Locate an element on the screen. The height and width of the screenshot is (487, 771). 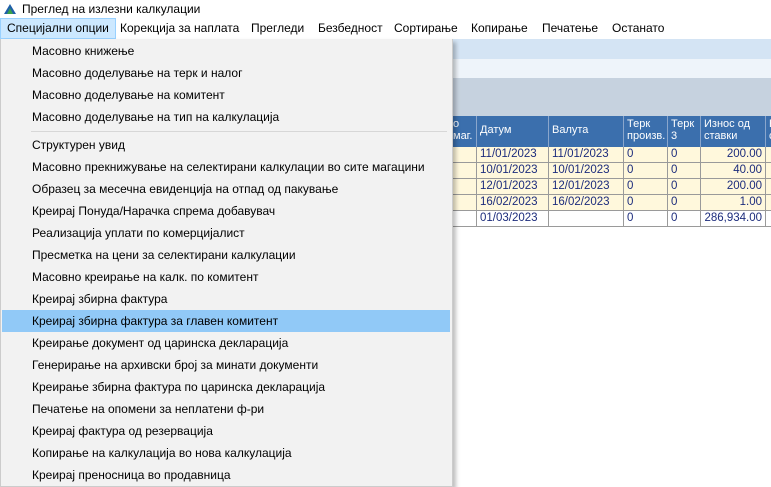
menu-item-mass-assign-calc-type: Масовно доделување на тип на калкулација is located at coordinates (226, 117).